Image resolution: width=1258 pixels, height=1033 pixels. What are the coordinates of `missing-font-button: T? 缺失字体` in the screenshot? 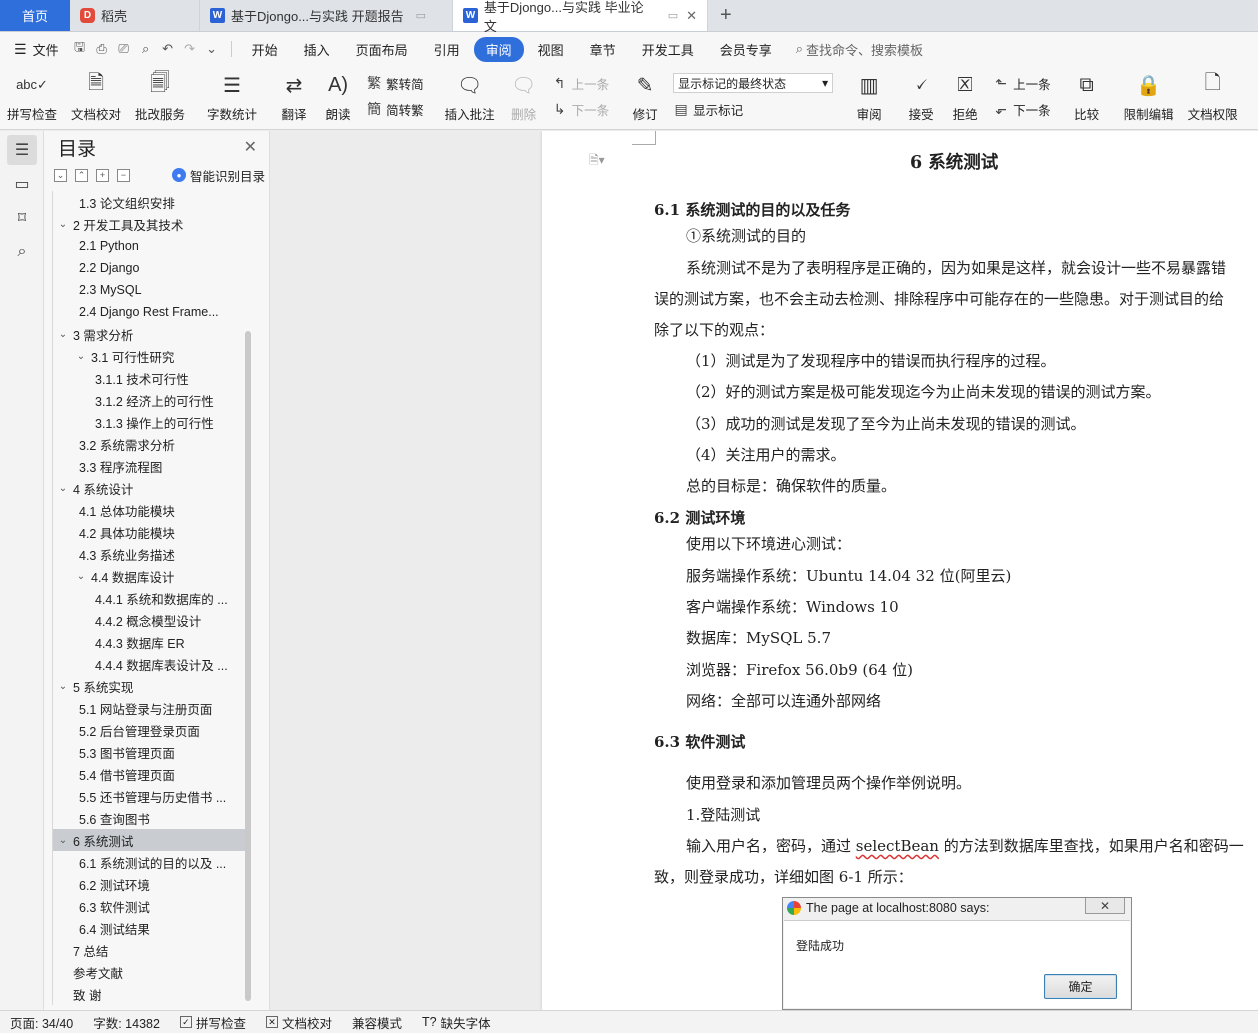 It's located at (456, 1022).